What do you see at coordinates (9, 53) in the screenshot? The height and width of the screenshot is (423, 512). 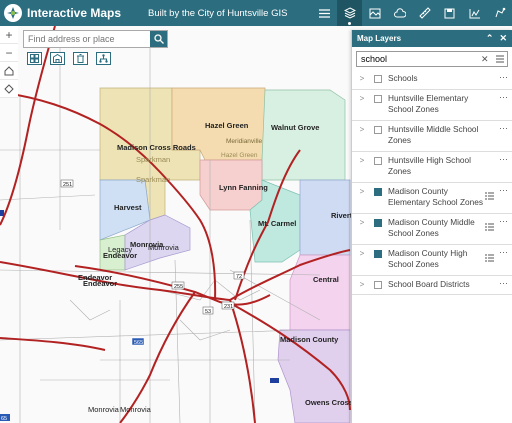 I see `zoom-out-button: −` at bounding box center [9, 53].